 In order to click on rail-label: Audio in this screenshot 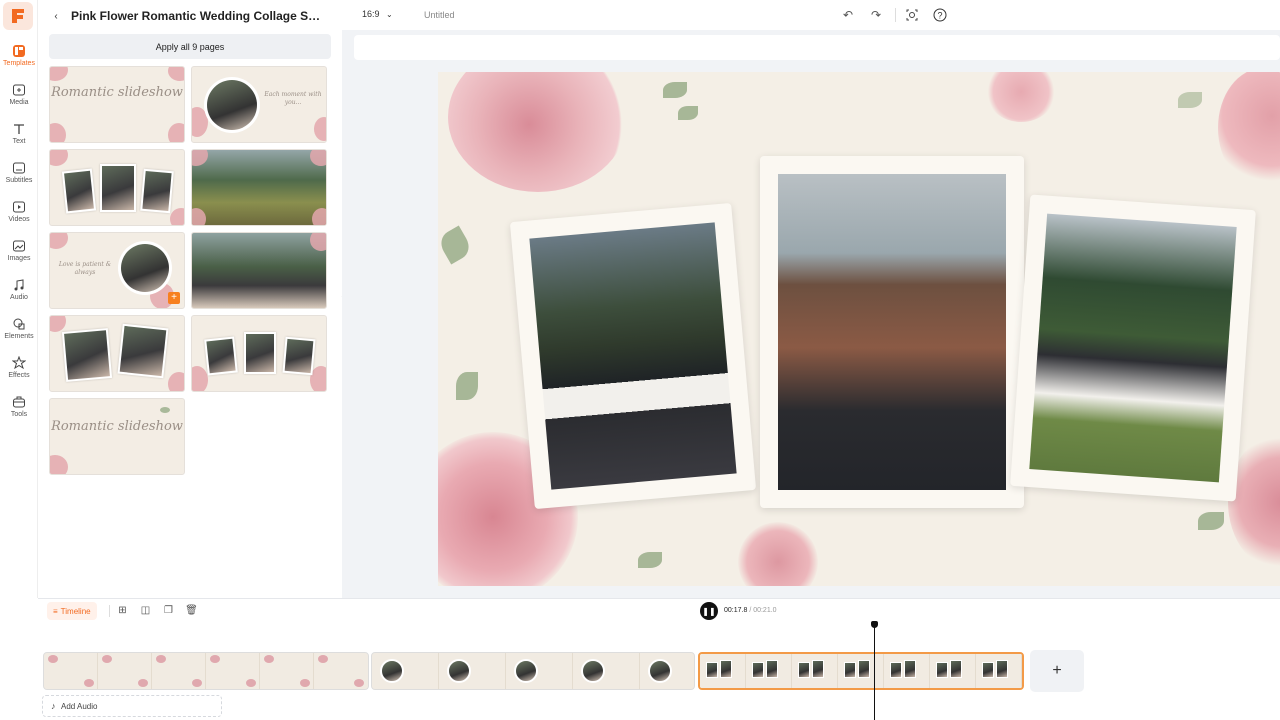, I will do `click(19, 297)`.